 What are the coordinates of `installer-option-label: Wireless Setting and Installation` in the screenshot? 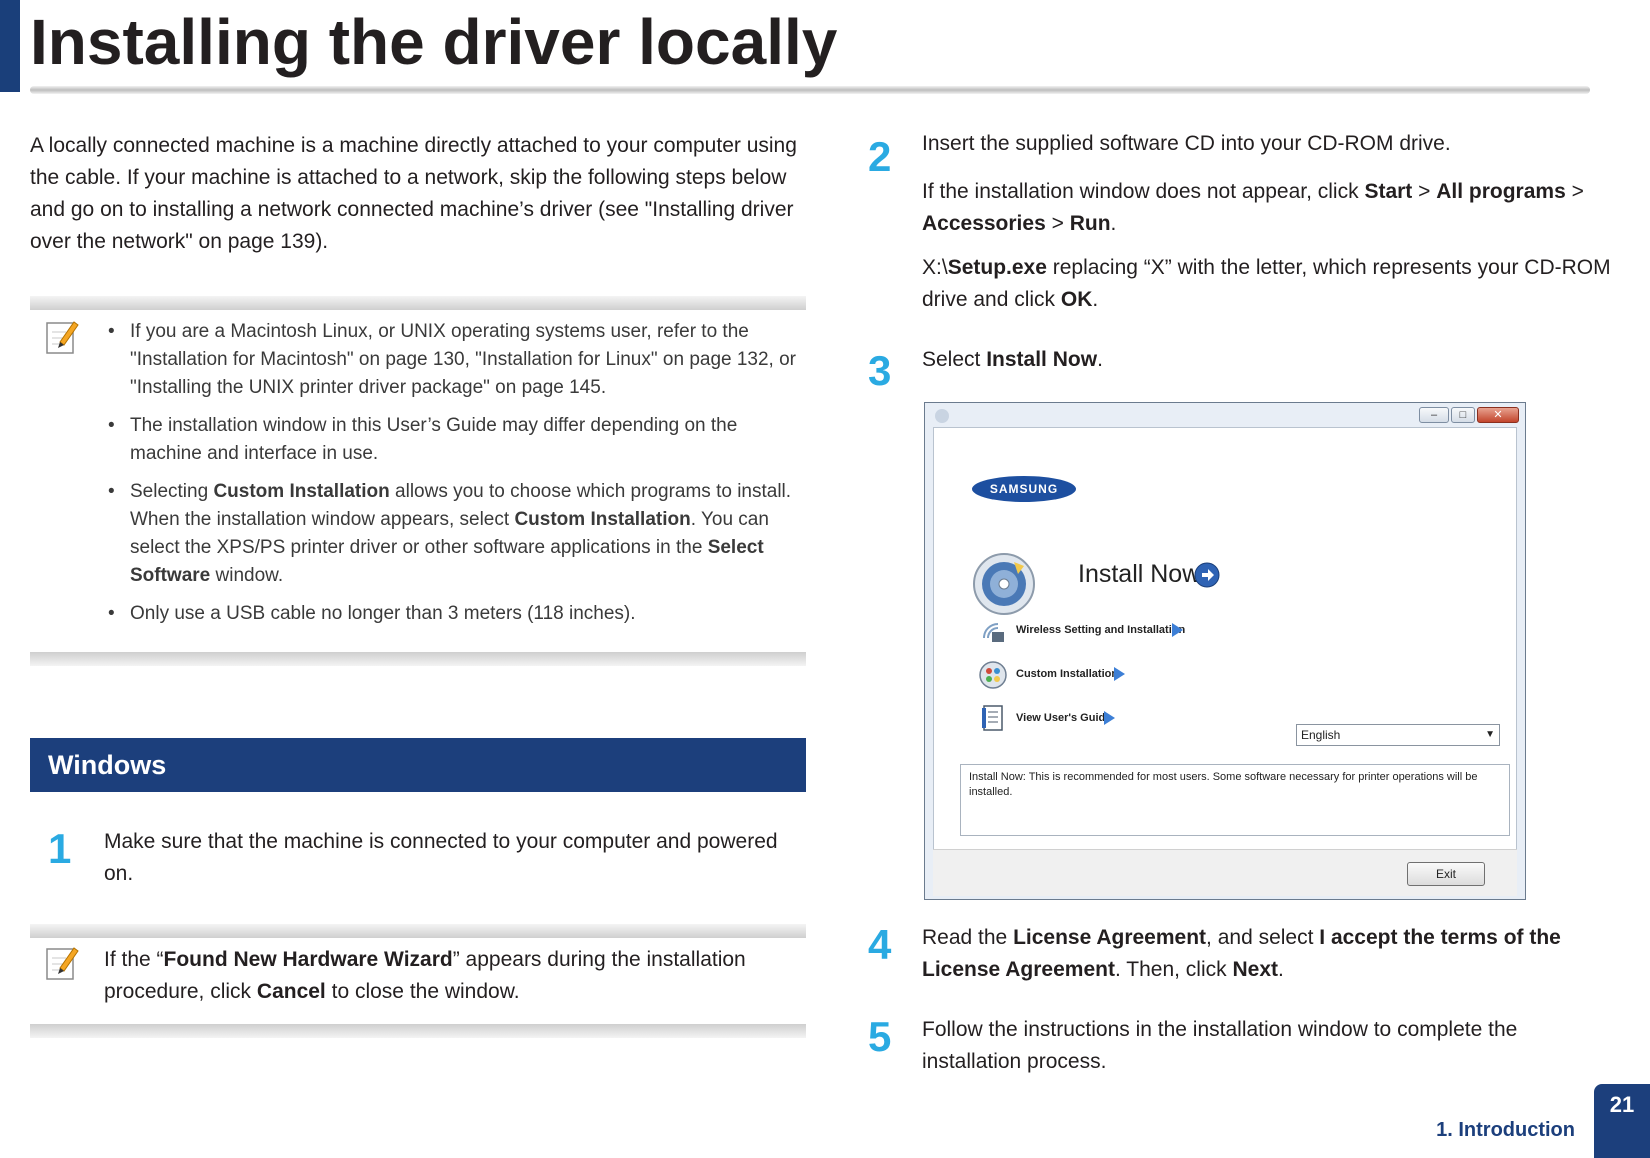 It's located at (1100, 630).